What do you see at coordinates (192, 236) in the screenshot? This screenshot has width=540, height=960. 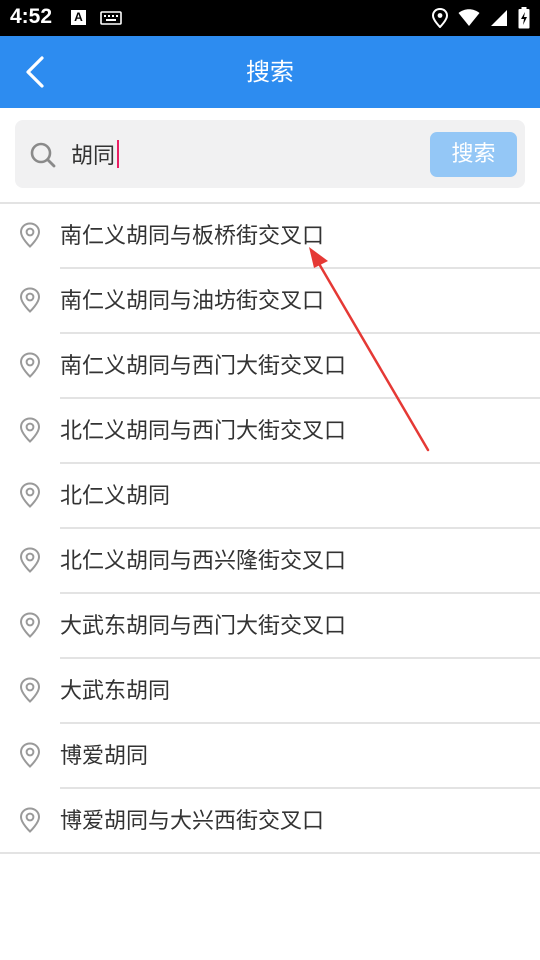 I see `list-item-label: 南仁义胡同与板桥街交叉口` at bounding box center [192, 236].